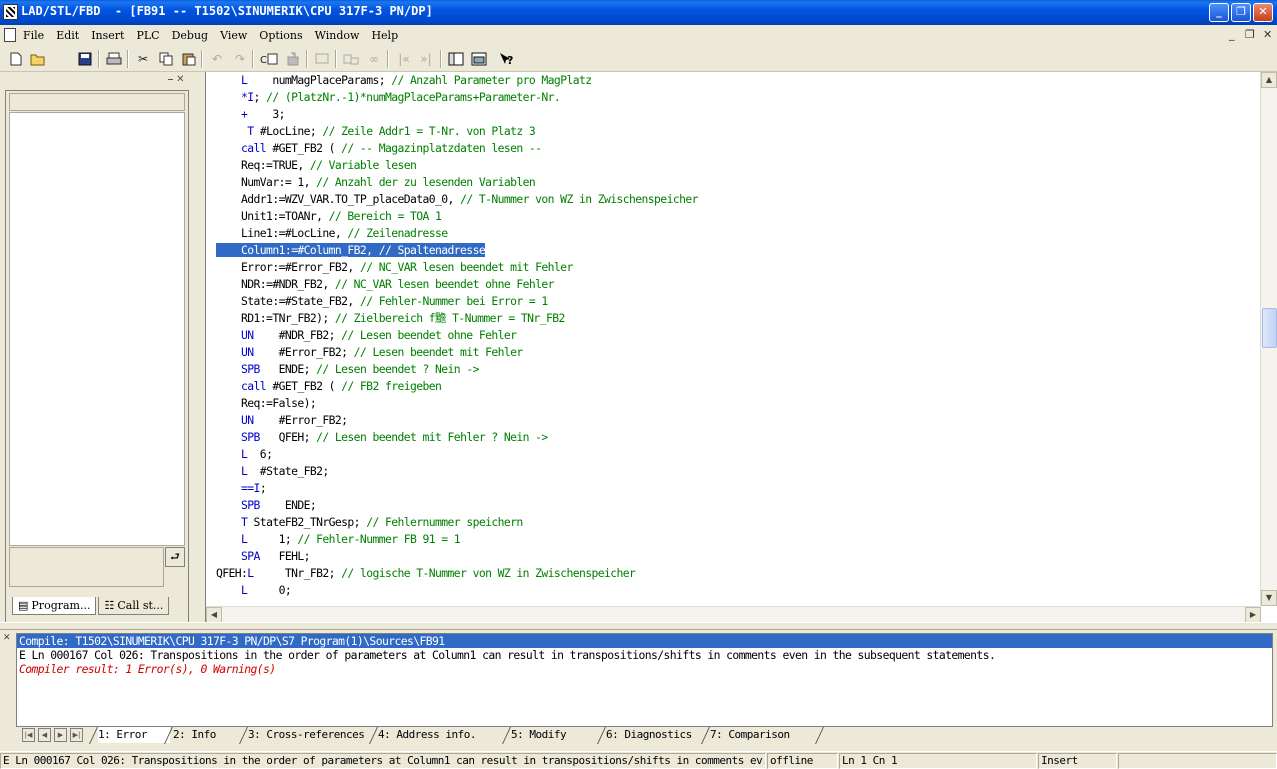  What do you see at coordinates (384, 35) in the screenshot?
I see `menu-help: Help` at bounding box center [384, 35].